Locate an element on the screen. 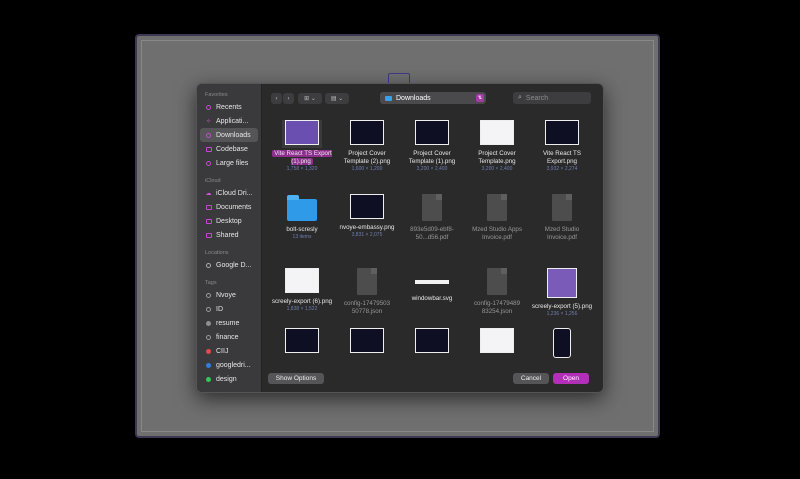  file-item: Mzed Studio Invoice.pdf is located at coordinates (562, 218).